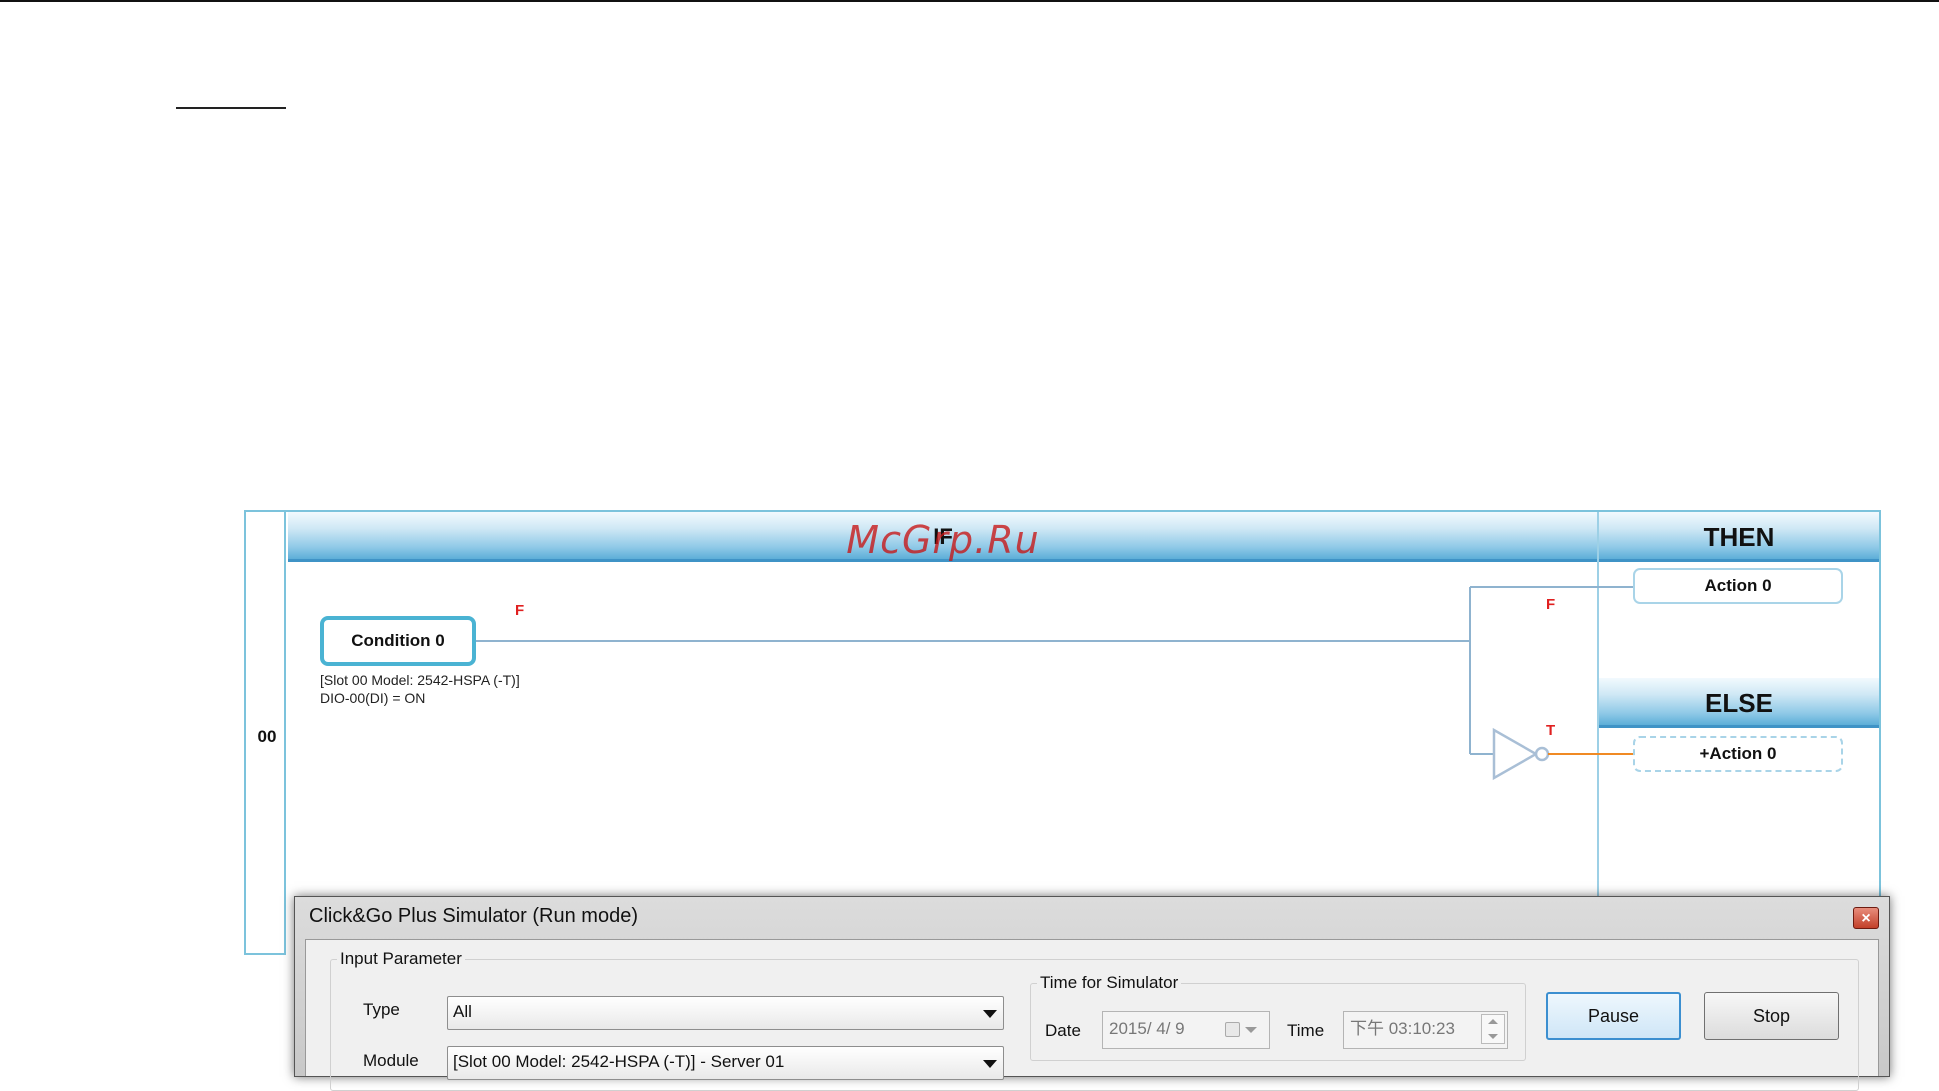 This screenshot has height=1091, width=1939. Describe the element at coordinates (1551, 604) in the screenshot. I see `then-branch-flag: F` at that location.